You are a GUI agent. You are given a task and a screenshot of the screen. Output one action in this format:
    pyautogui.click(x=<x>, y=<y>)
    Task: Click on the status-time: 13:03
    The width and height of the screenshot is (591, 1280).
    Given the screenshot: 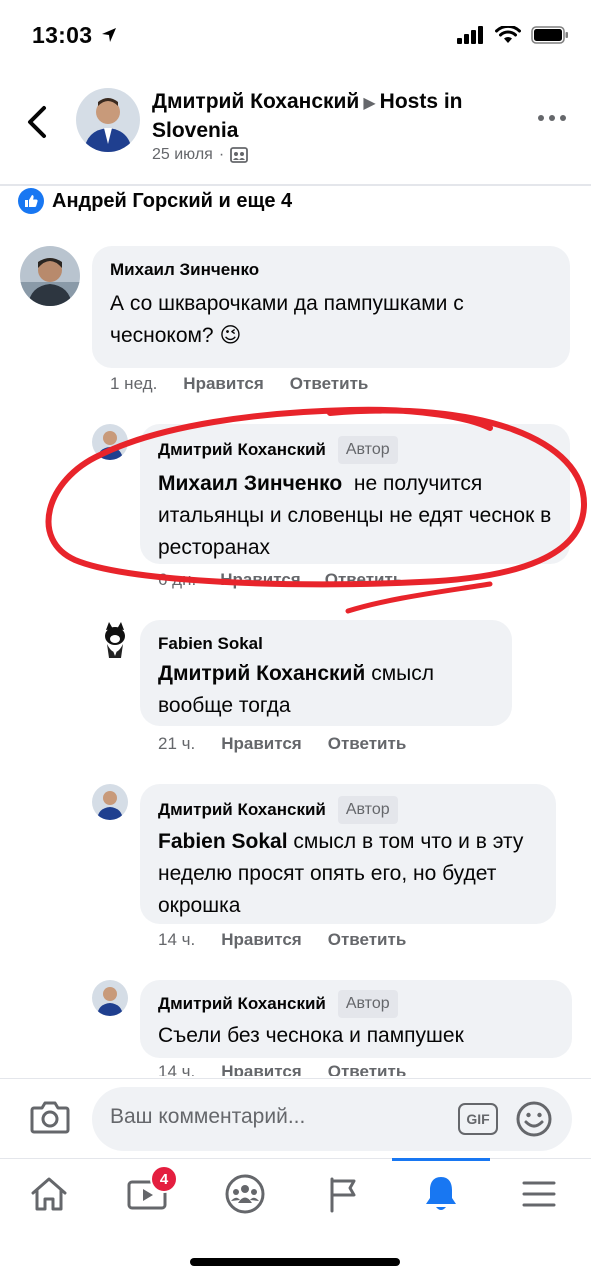 What is the action you would take?
    pyautogui.click(x=74, y=35)
    